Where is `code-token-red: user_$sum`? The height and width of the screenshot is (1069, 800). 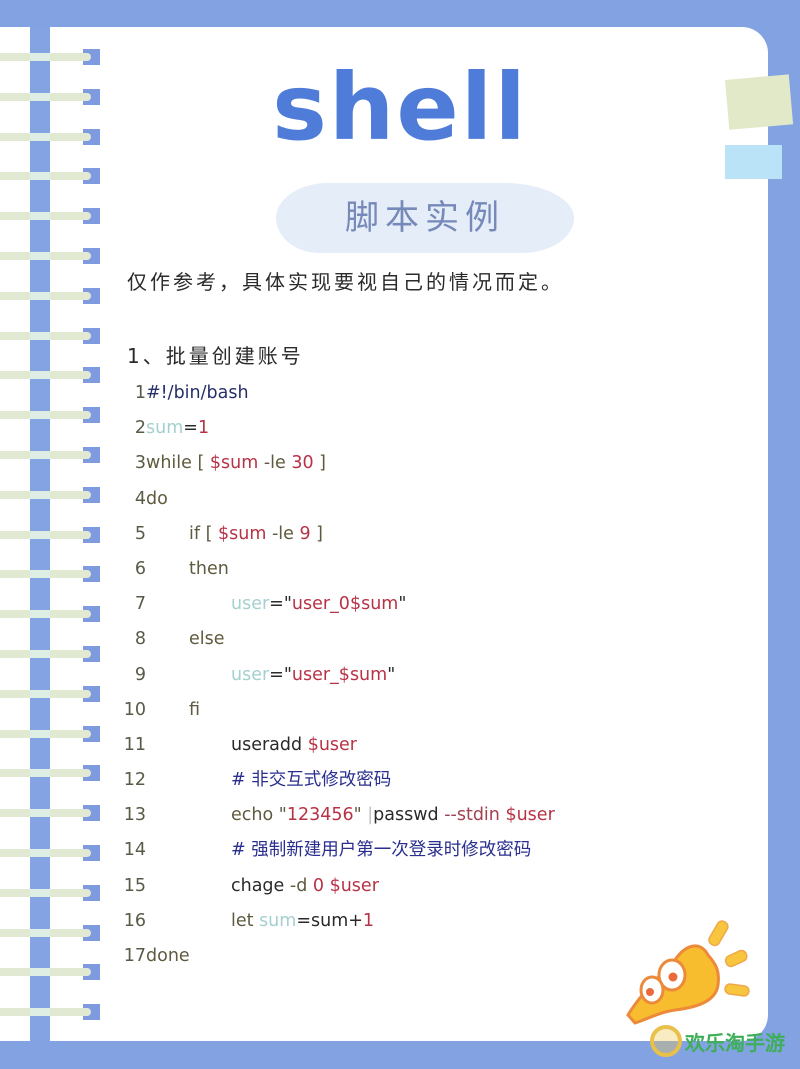 code-token-red: user_$sum is located at coordinates (339, 674).